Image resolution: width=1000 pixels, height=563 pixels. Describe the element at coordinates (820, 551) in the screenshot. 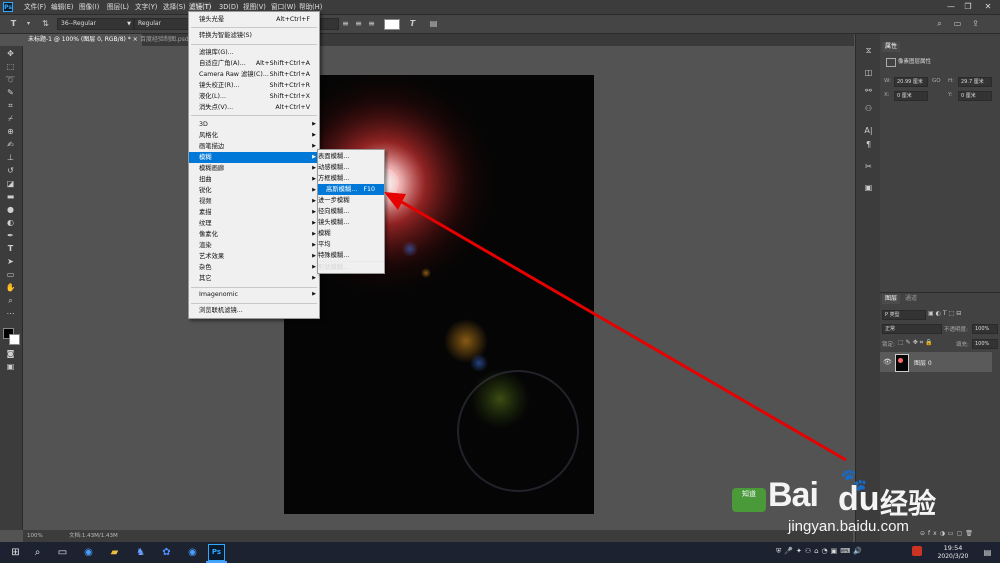

I see `system-tray-icons: ⛨🎤✦⚇⌂◔▣⌨🔊` at that location.